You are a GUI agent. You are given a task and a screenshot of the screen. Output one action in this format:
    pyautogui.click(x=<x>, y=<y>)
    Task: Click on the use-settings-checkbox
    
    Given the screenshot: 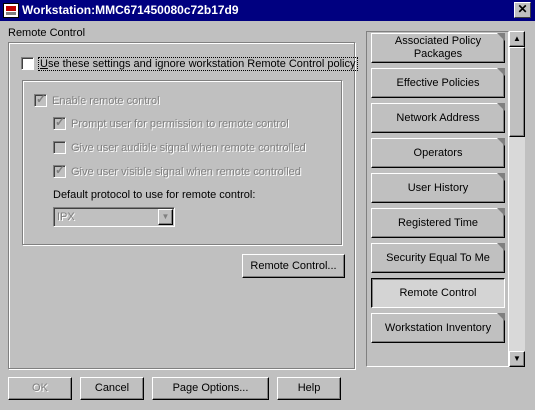 What is the action you would take?
    pyautogui.click(x=27, y=63)
    